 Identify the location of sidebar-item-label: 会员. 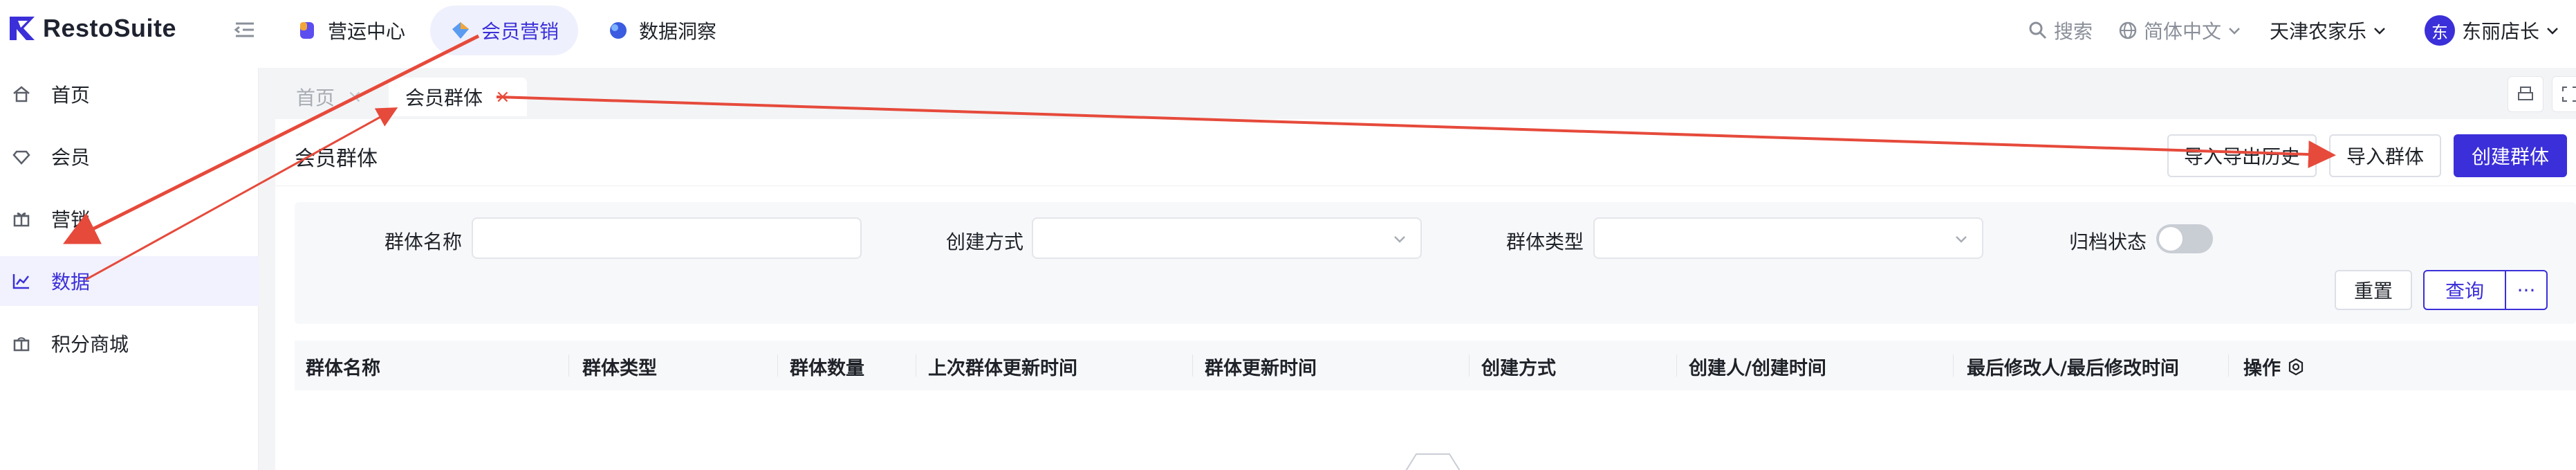
(71, 157).